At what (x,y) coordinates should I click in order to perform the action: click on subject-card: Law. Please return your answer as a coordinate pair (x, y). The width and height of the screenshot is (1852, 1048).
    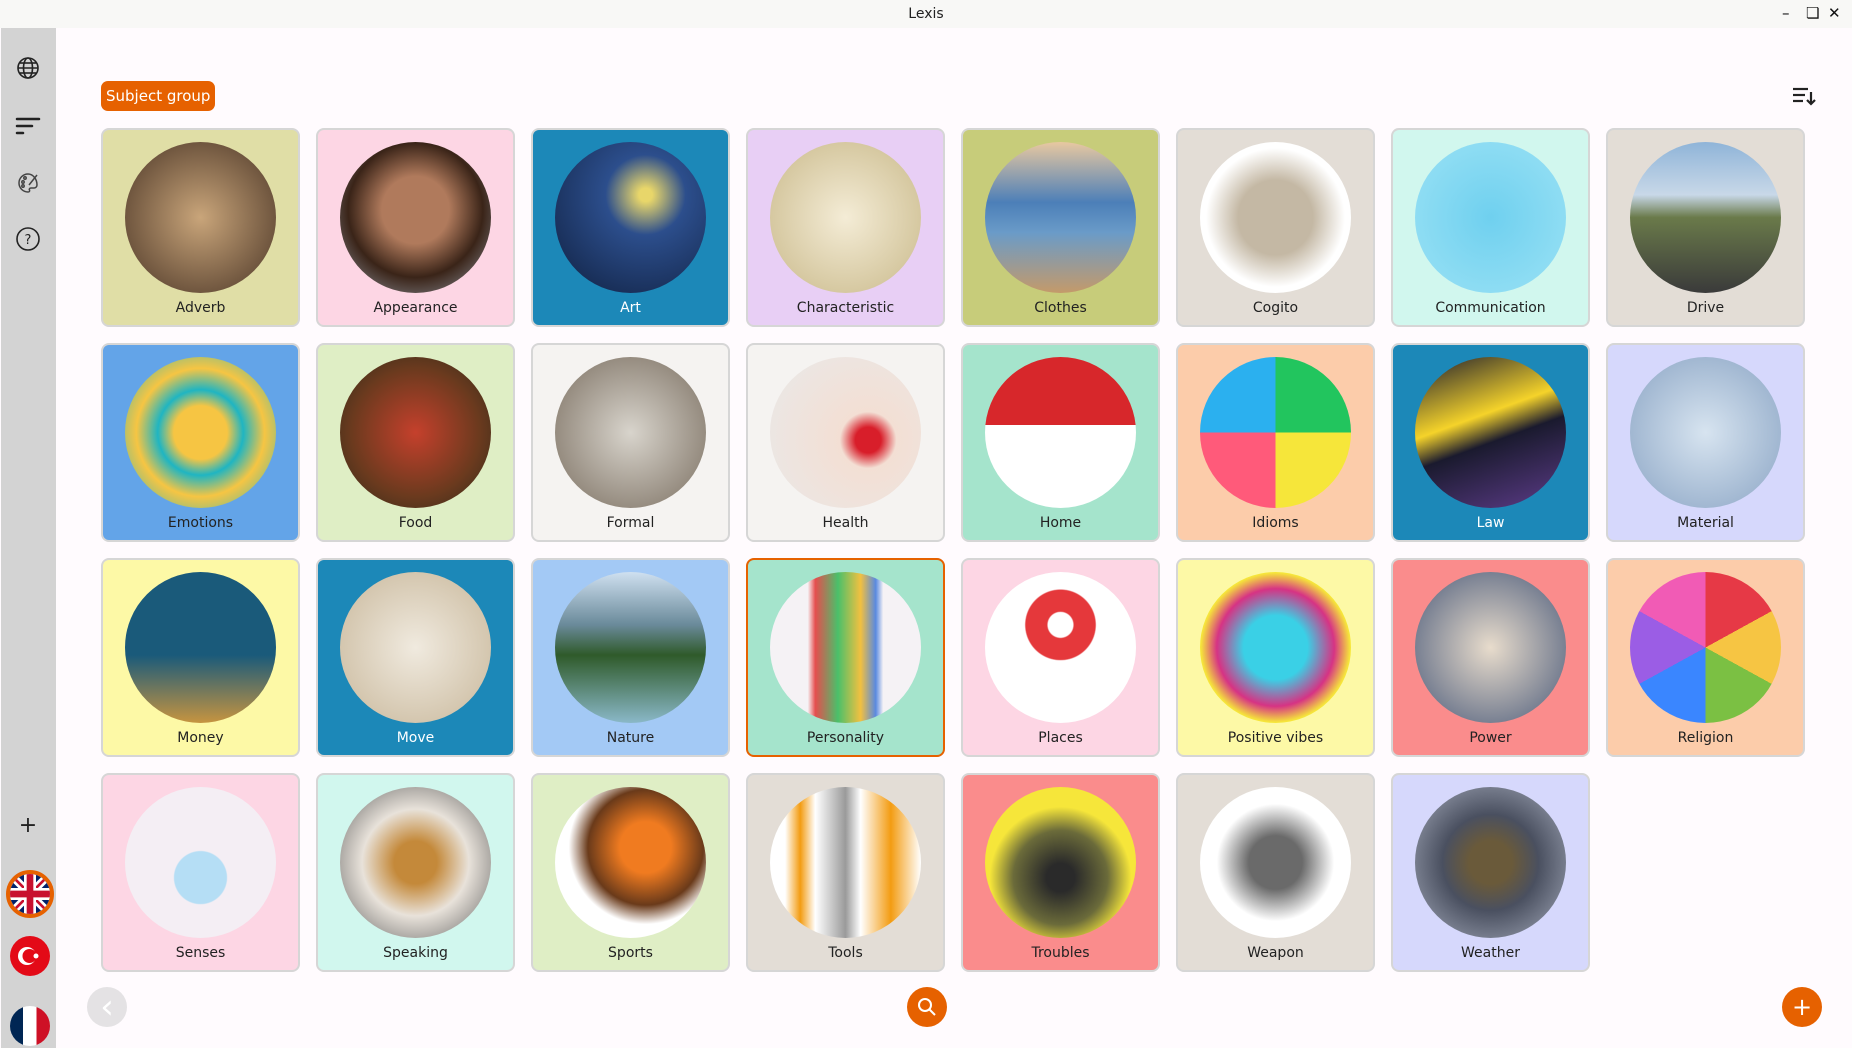
    Looking at the image, I should click on (1490, 442).